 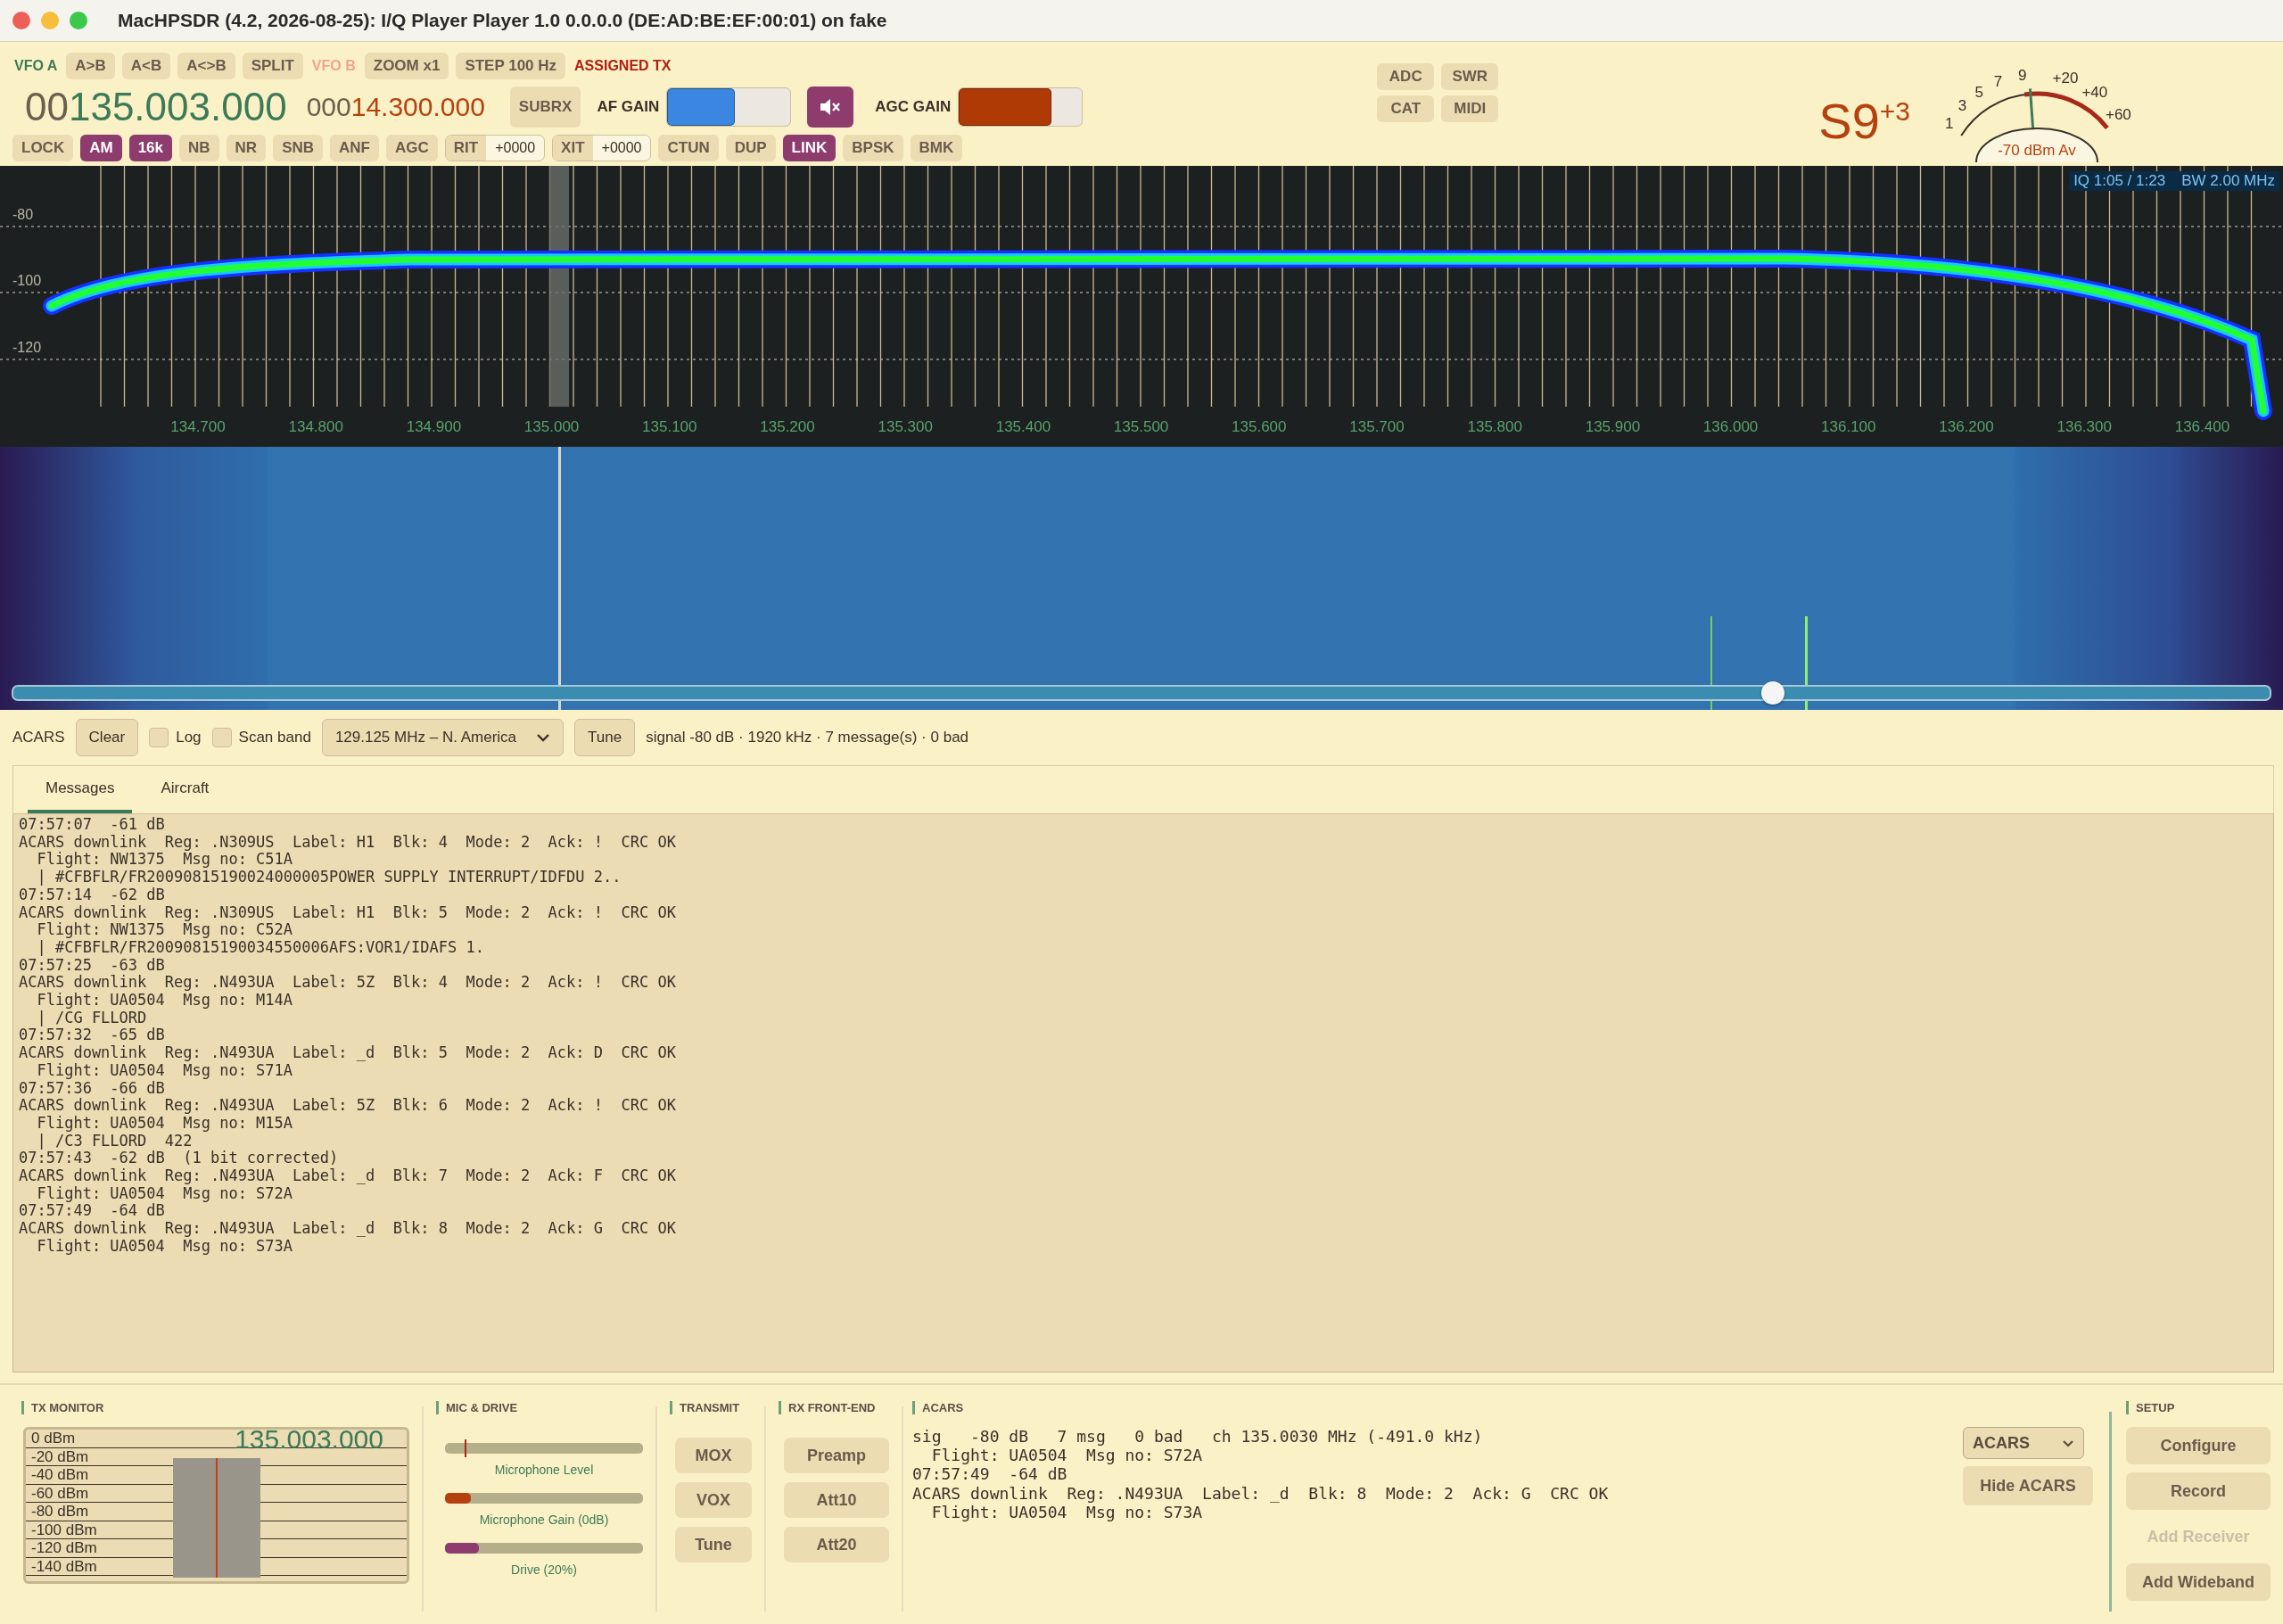 What do you see at coordinates (836, 1455) in the screenshot?
I see `front-end-button: Preamp` at bounding box center [836, 1455].